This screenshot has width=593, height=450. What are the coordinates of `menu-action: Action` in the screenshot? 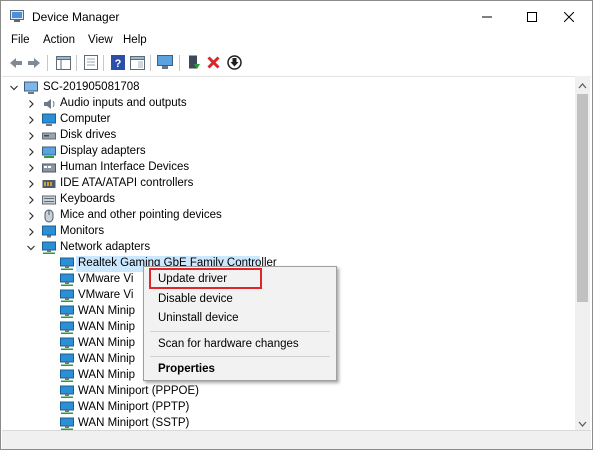 It's located at (59, 40).